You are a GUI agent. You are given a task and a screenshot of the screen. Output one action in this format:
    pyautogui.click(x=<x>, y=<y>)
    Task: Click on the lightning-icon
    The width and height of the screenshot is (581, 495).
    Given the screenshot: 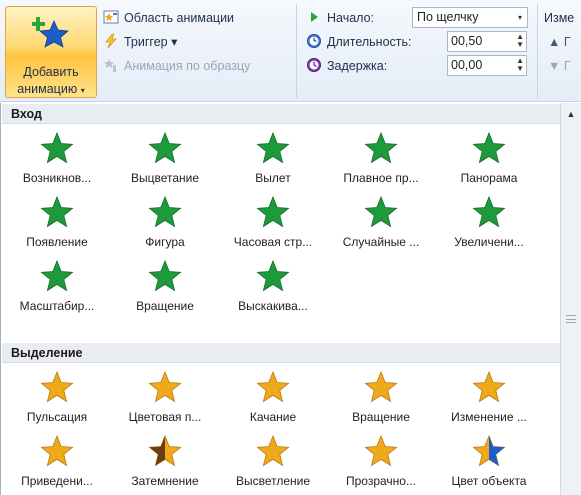 What is the action you would take?
    pyautogui.click(x=111, y=41)
    